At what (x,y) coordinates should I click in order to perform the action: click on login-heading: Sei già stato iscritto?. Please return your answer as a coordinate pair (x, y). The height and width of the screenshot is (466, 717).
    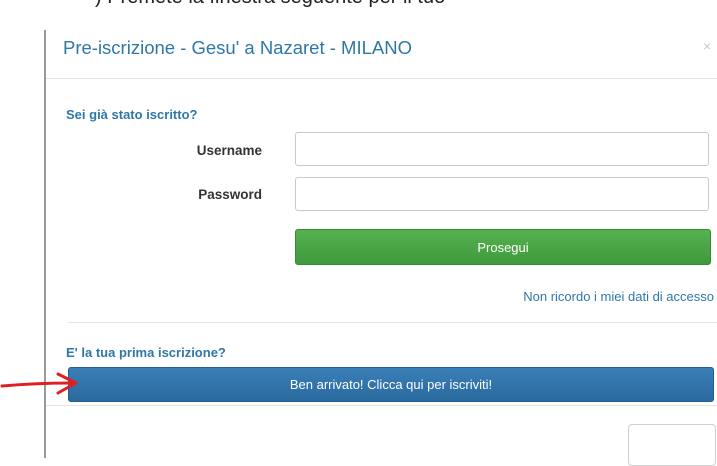
    Looking at the image, I should click on (132, 114).